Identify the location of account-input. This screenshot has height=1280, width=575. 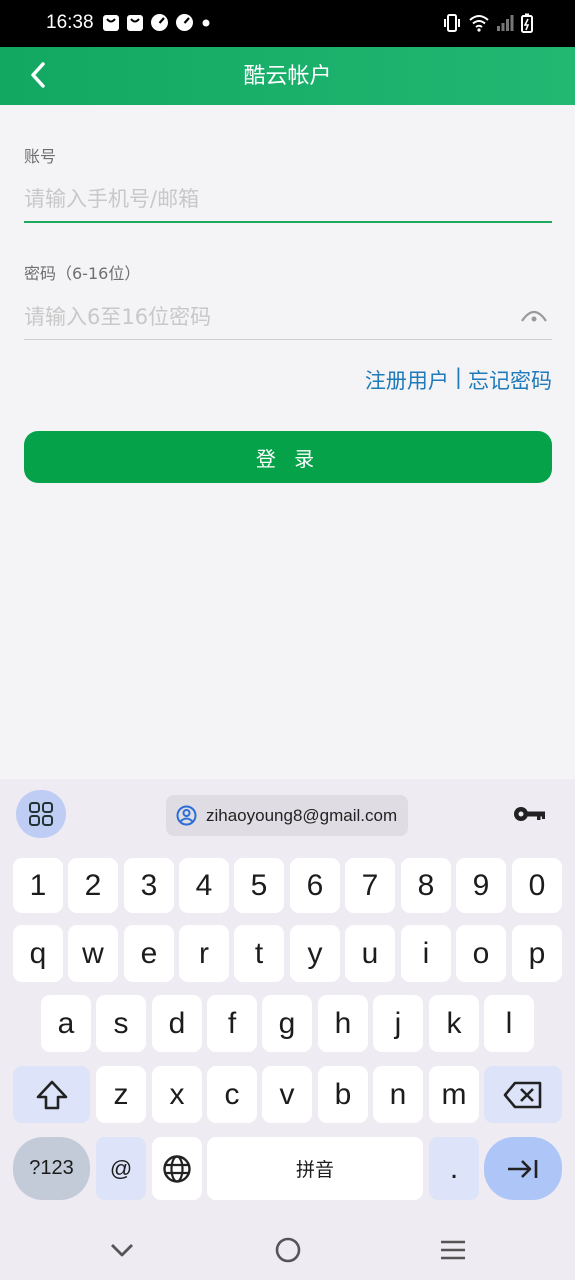
(288, 200).